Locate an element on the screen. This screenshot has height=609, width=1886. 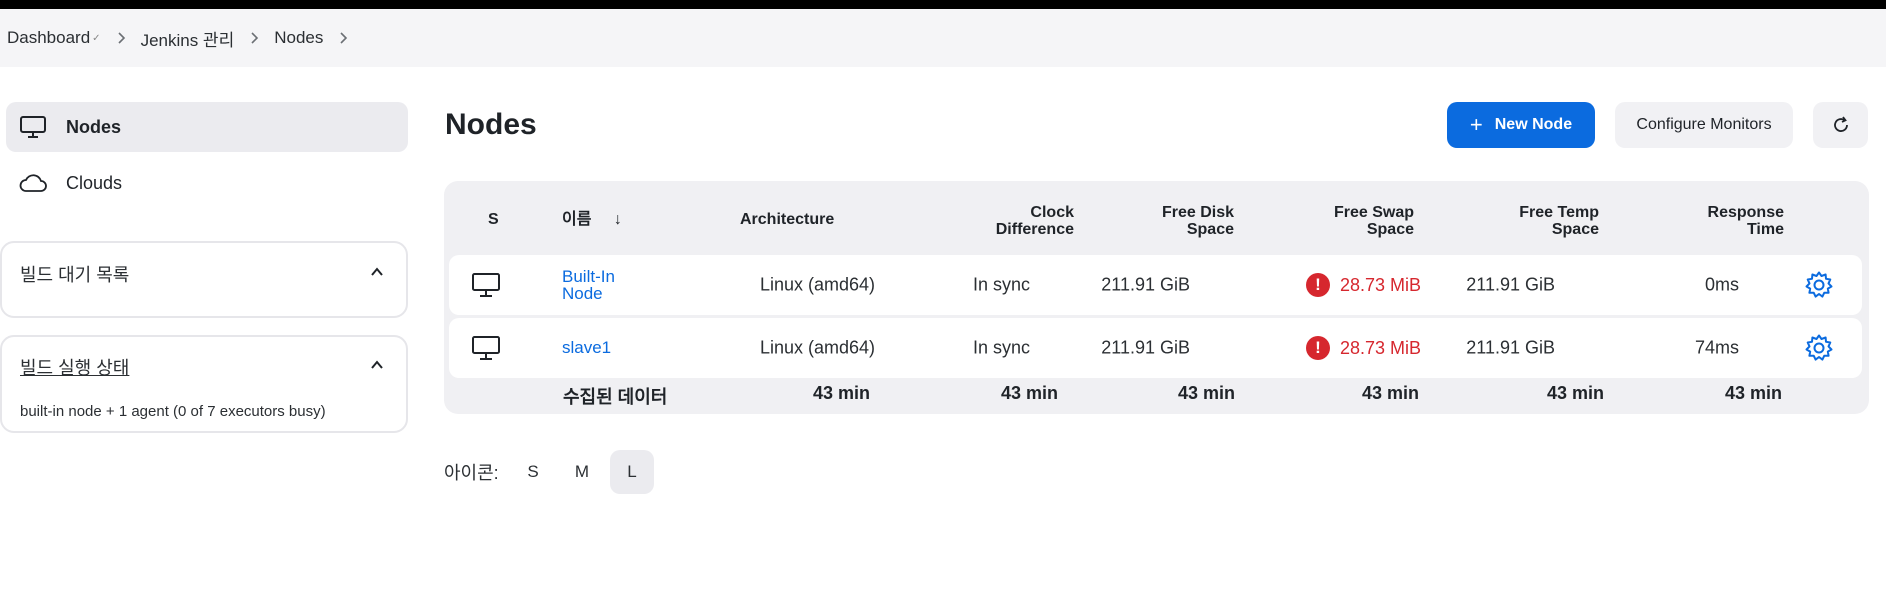
build-queue-panel: 빌드 대기 목록 is located at coordinates (204, 279).